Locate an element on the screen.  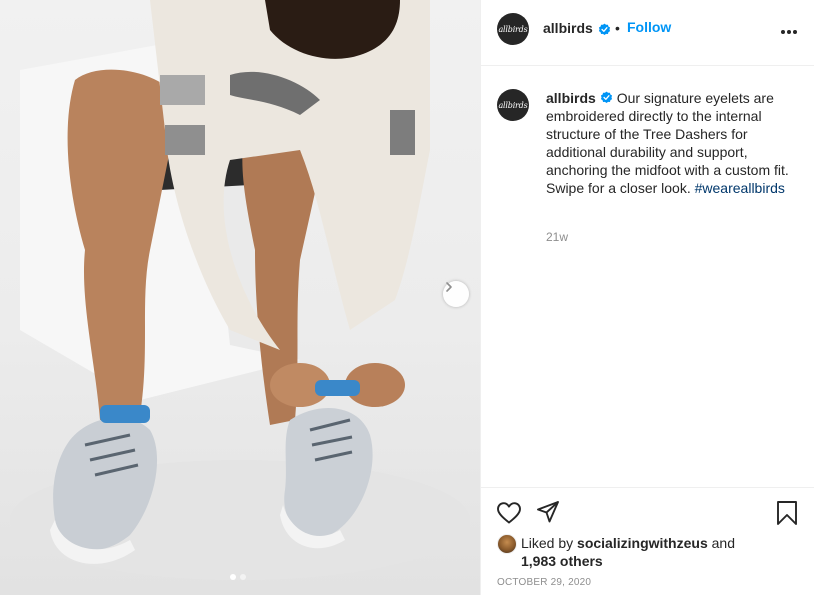
caption-avatar: allbirds is located at coordinates (513, 105).